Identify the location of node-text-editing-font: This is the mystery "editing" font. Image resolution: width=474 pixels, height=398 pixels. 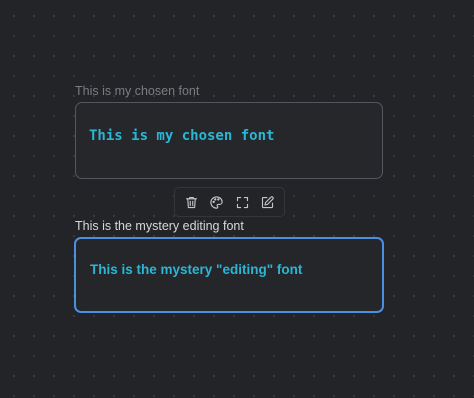
(196, 269).